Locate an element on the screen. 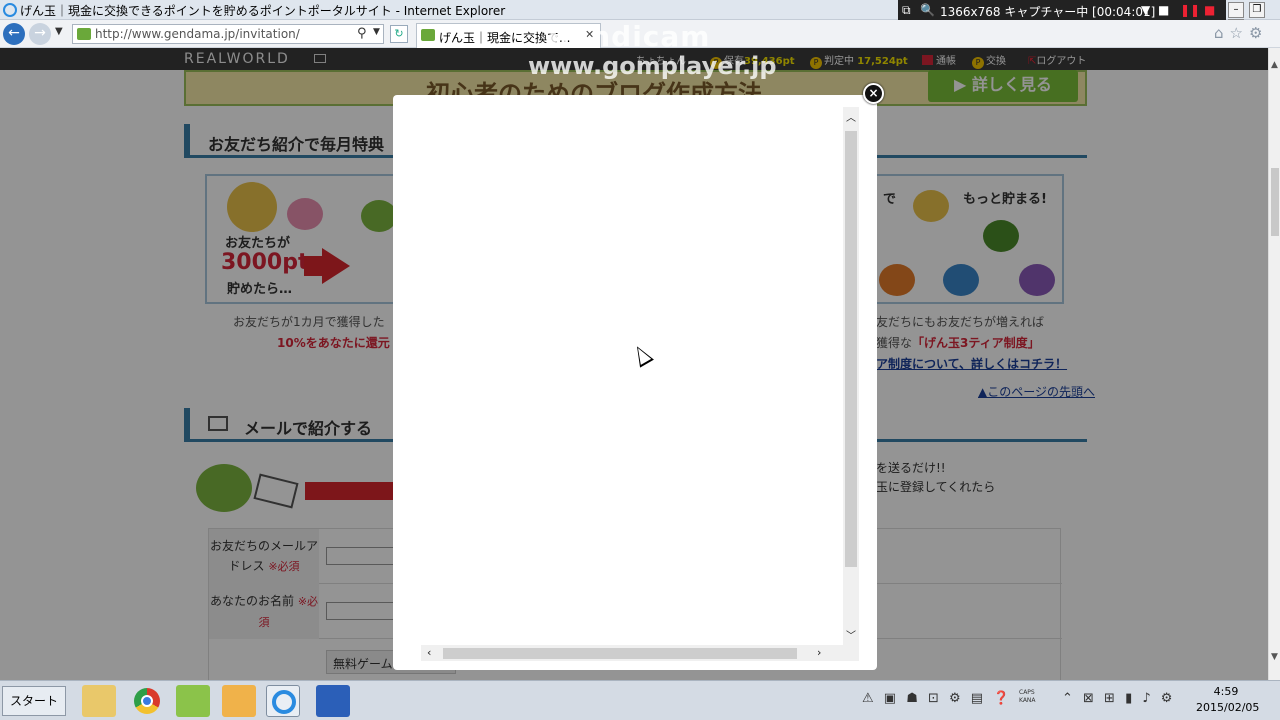  notification-icons: ⌃ ⊠ ⊞ ▮ ♪ ⚙ is located at coordinates (1118, 698).